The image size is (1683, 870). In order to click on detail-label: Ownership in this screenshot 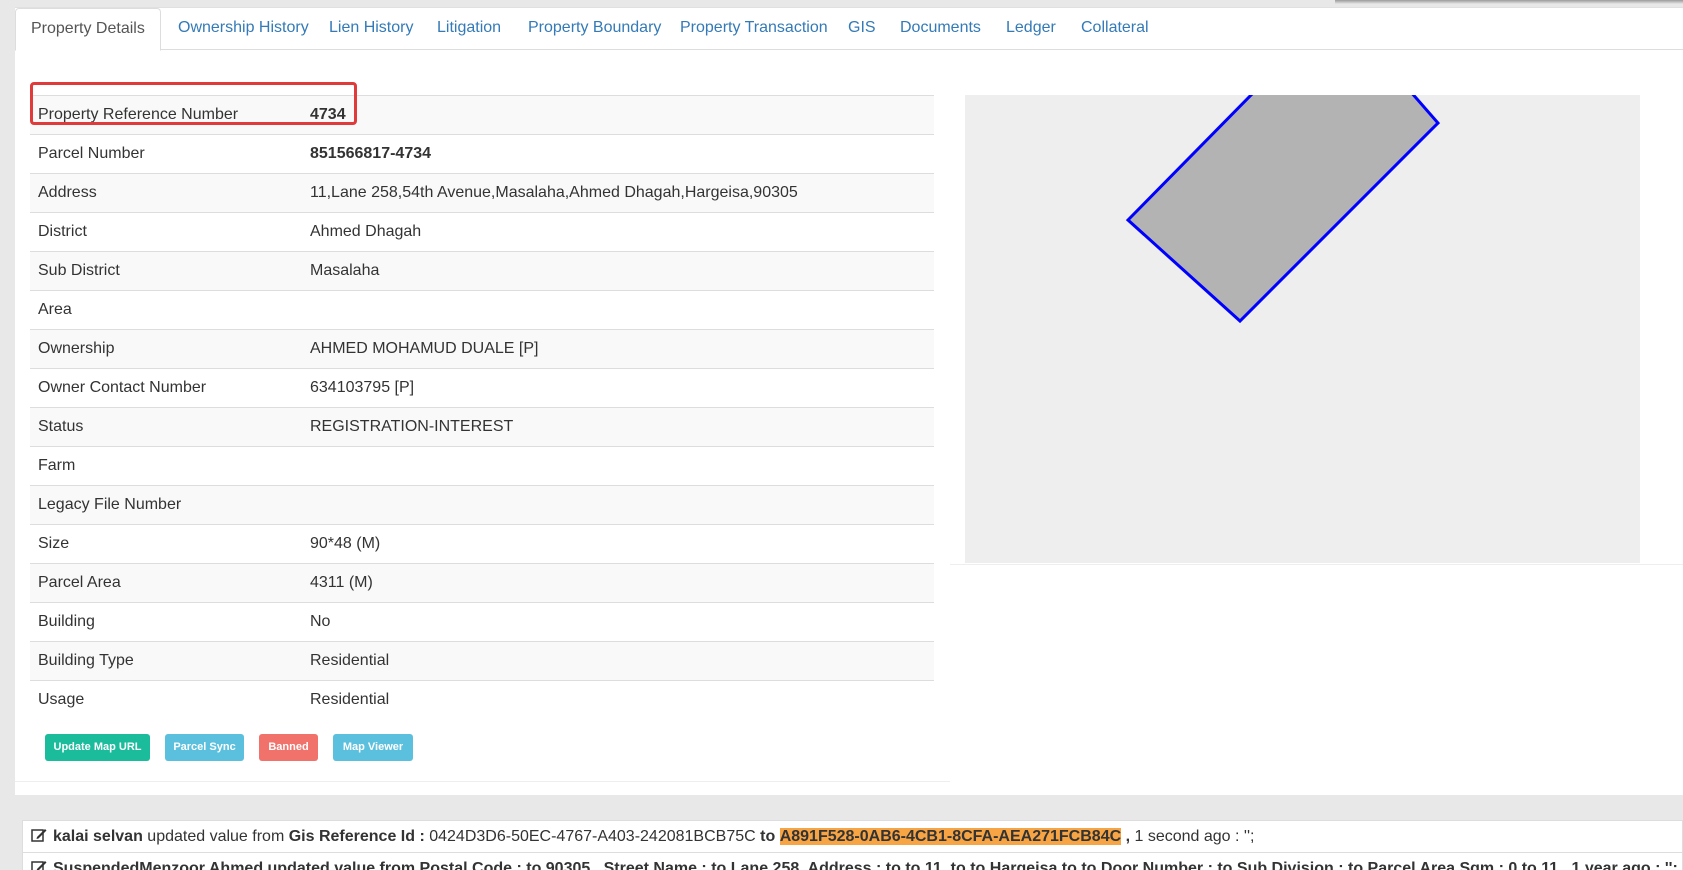, I will do `click(76, 348)`.